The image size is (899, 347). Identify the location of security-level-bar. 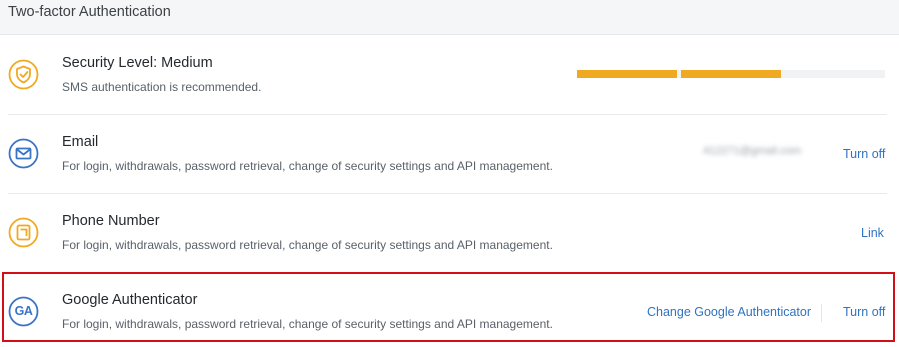
(731, 74).